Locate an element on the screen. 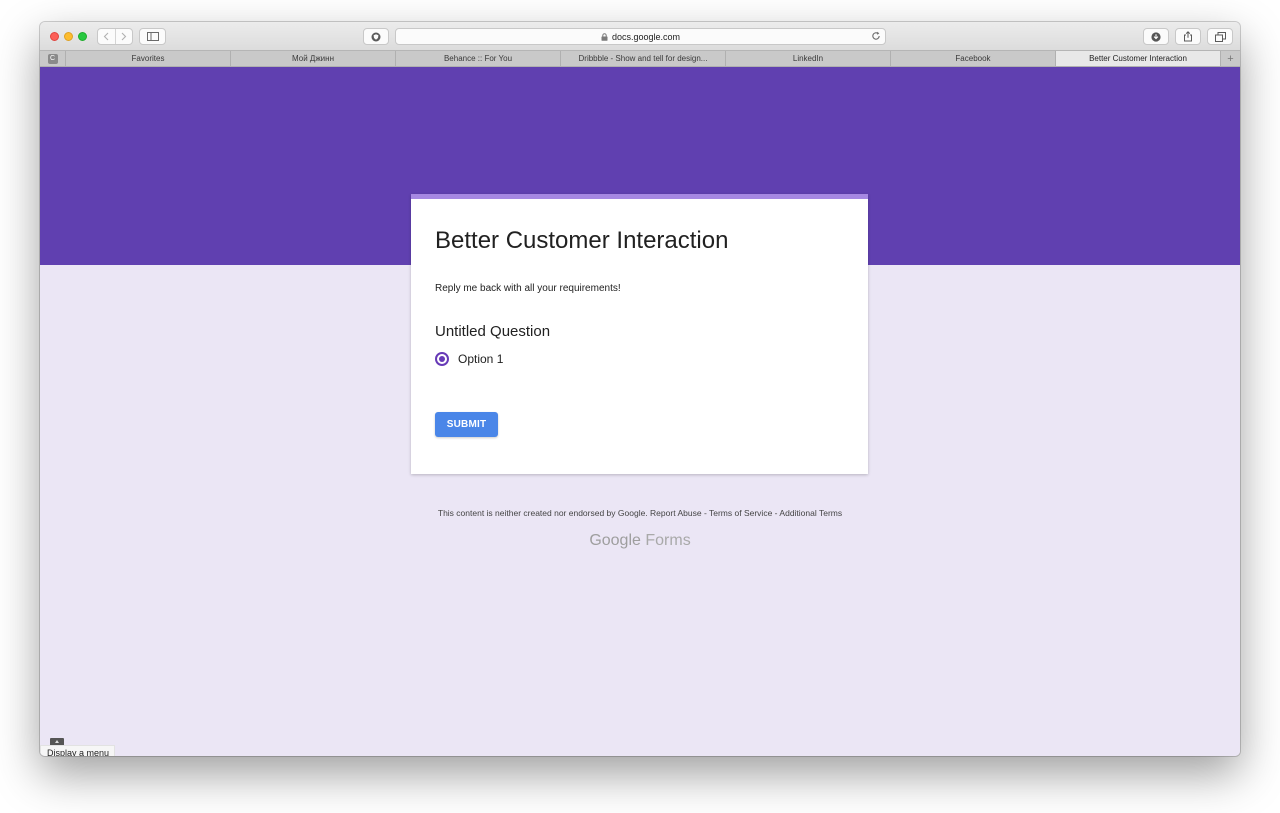  question-title: Untitled Question is located at coordinates (493, 331).